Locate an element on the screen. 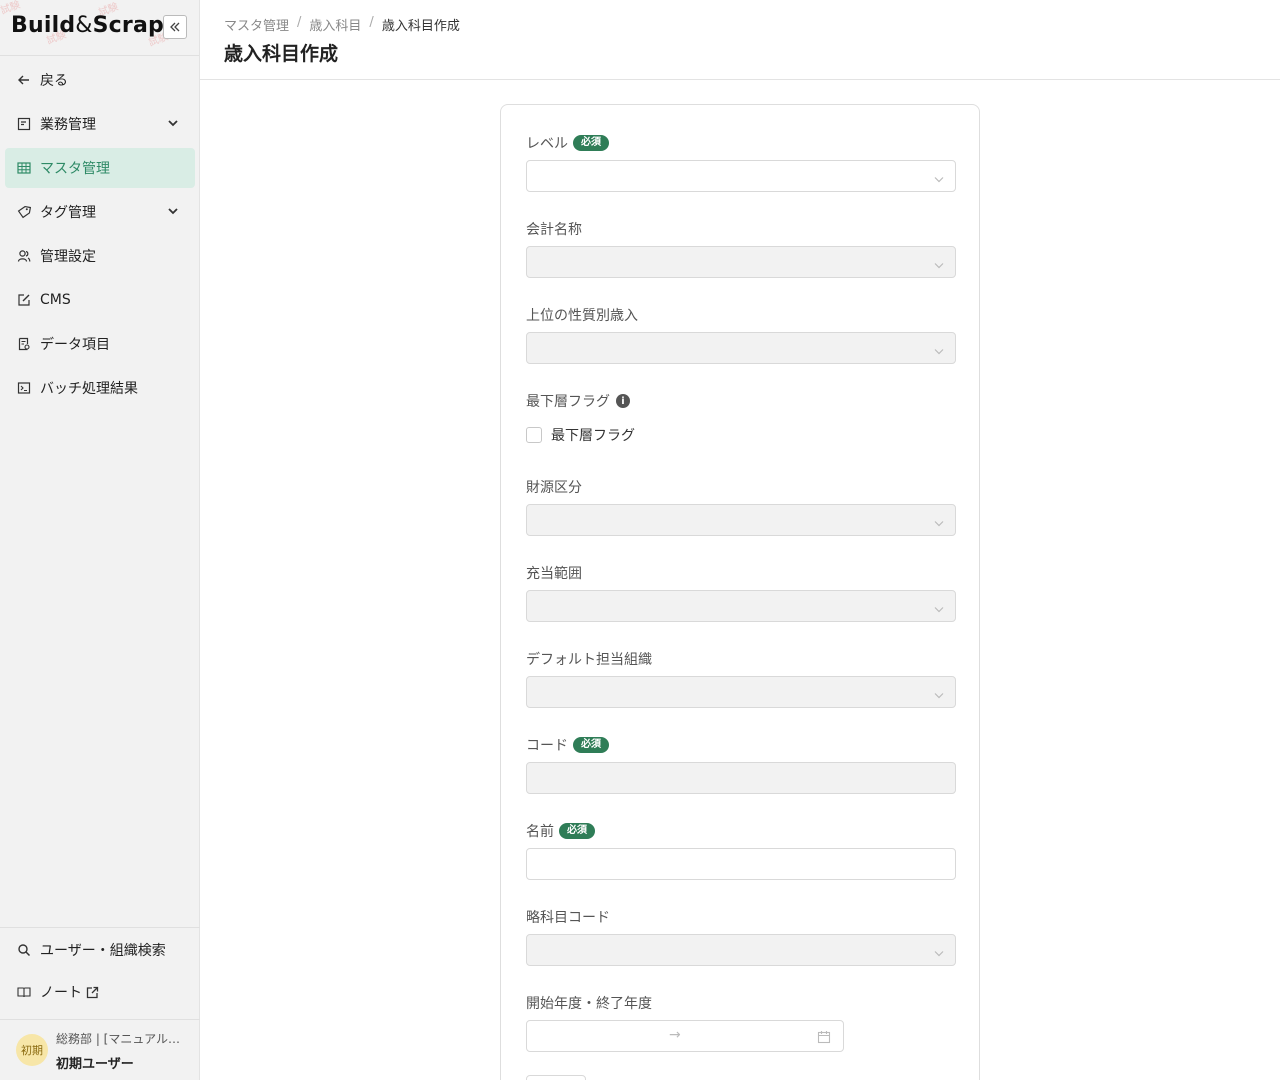  current-user: 初期 総務部 | [マニュアル… 初期ユーザー is located at coordinates (100, 1049).